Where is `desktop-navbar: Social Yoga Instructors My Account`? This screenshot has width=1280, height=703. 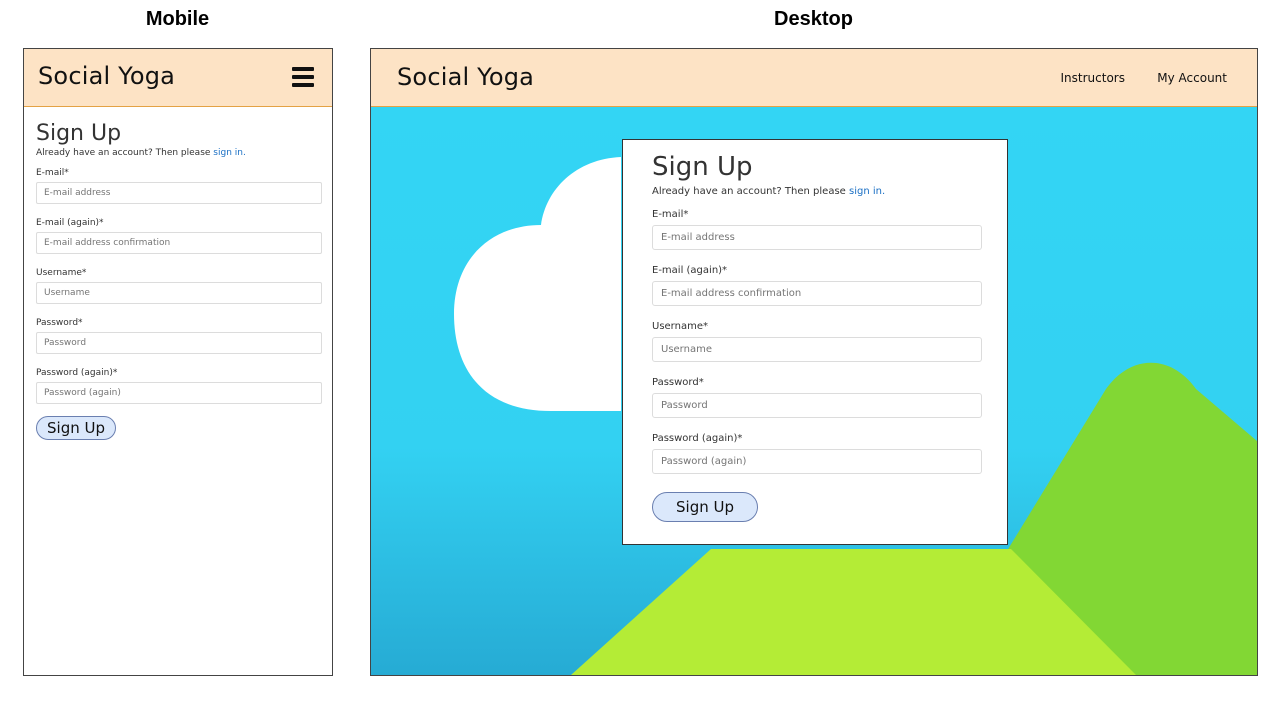 desktop-navbar: Social Yoga Instructors My Account is located at coordinates (814, 78).